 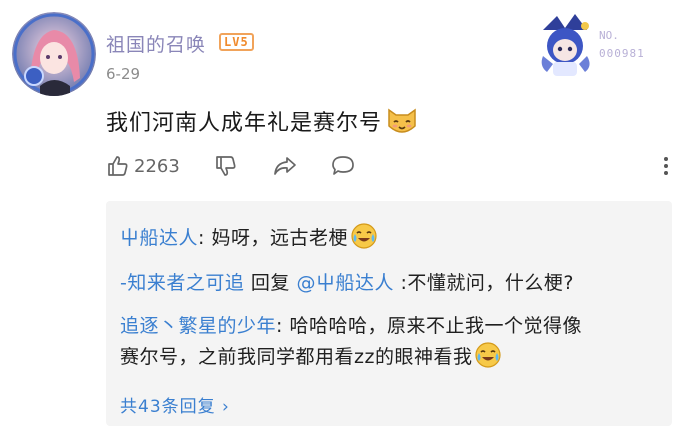 I want to click on reply-item: 屮船达人: 妈呀，远古老梗, so click(x=249, y=240).